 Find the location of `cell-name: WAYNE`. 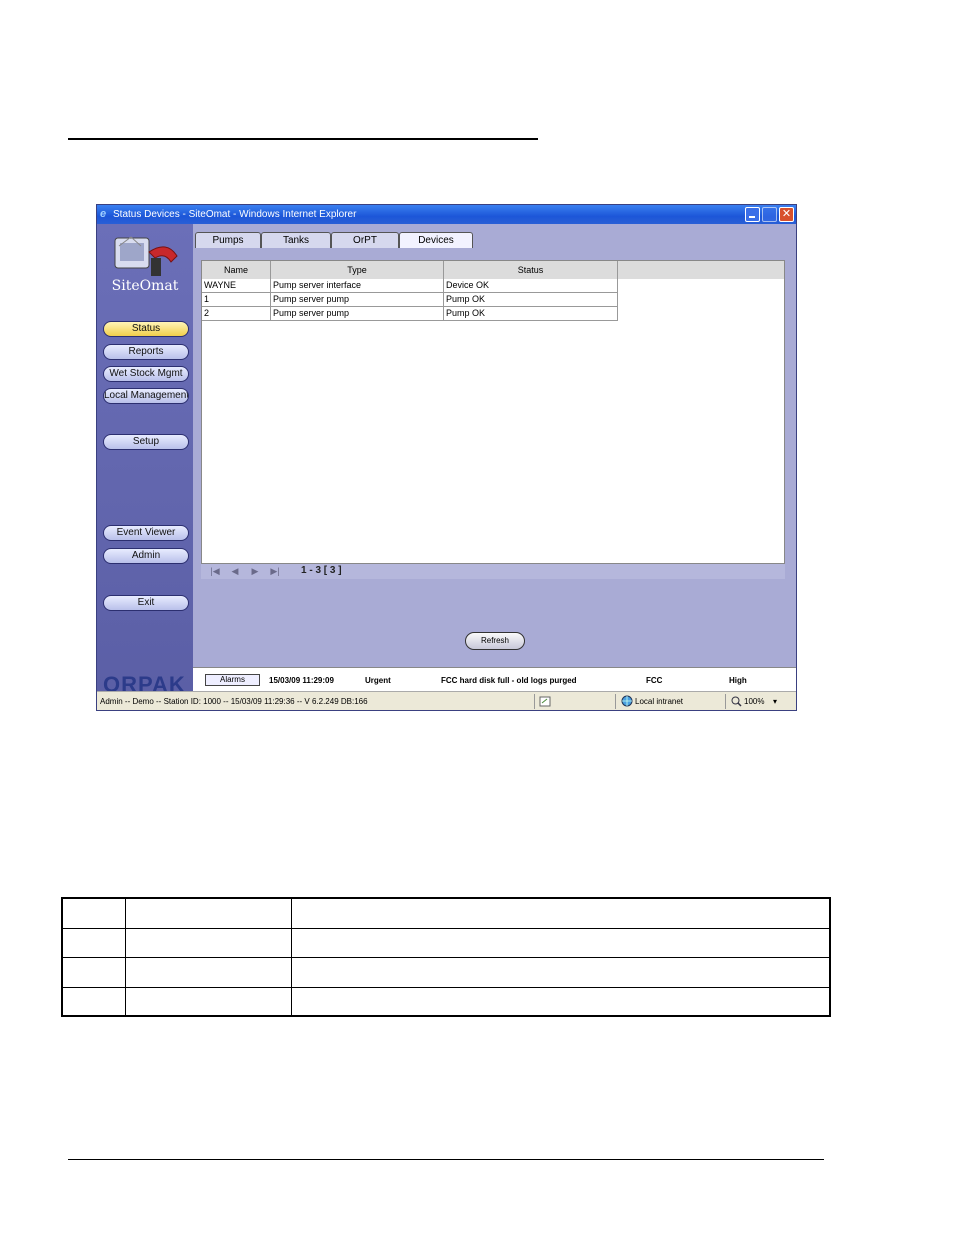

cell-name: WAYNE is located at coordinates (236, 286).